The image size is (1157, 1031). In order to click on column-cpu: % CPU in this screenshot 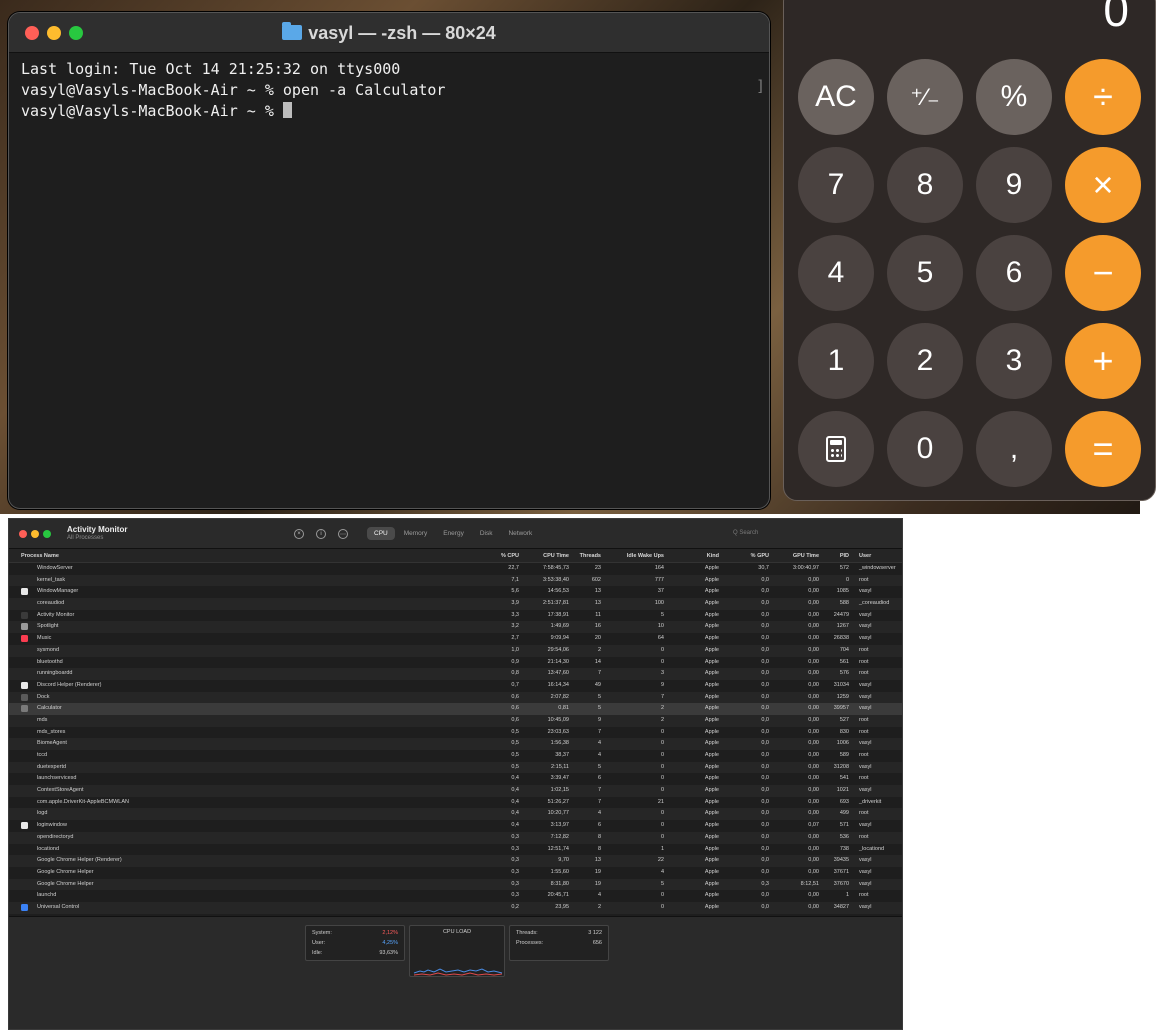, I will do `click(499, 556)`.